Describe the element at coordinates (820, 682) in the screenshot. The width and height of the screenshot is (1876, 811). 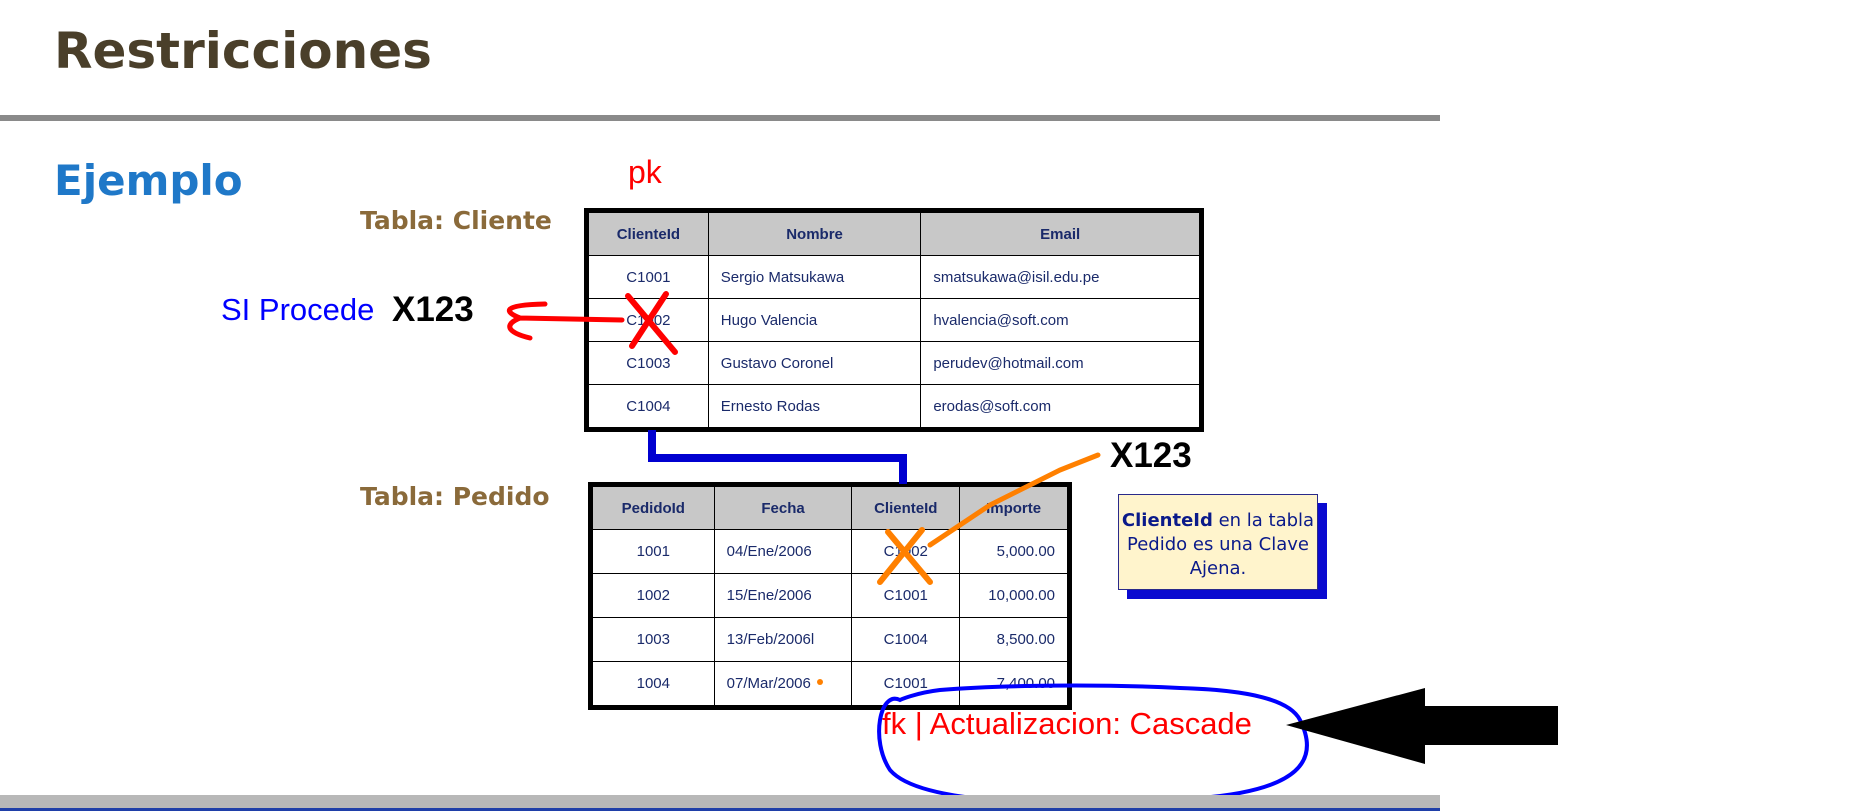
I see `orange-dot` at that location.